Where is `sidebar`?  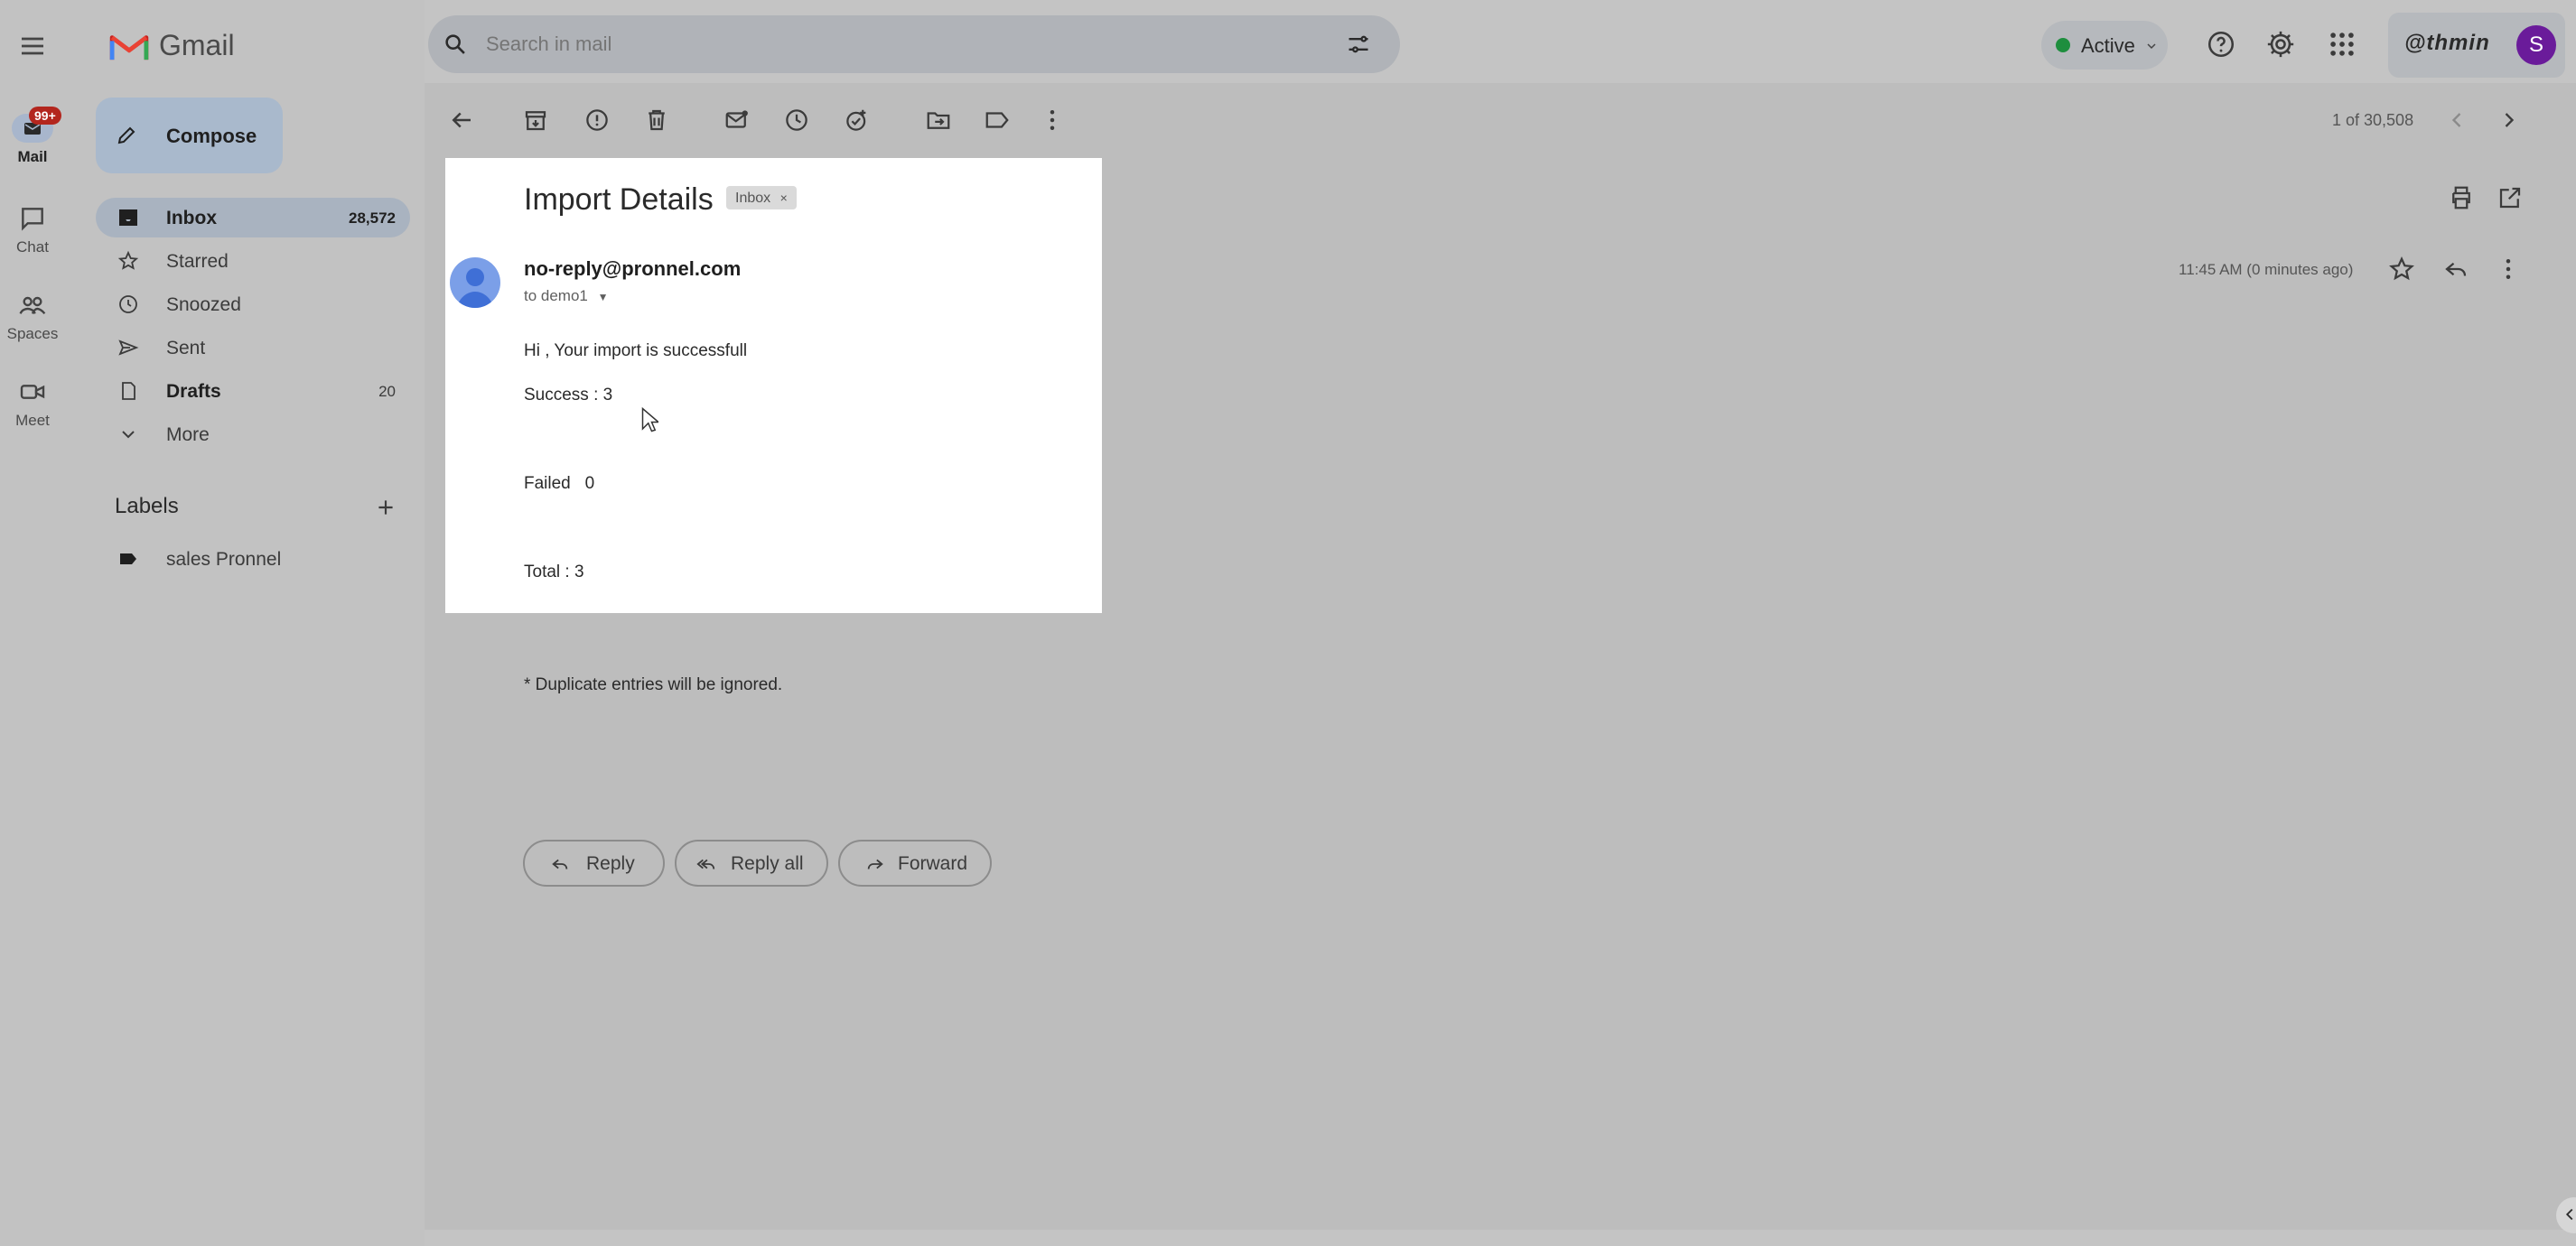
sidebar is located at coordinates (252, 623).